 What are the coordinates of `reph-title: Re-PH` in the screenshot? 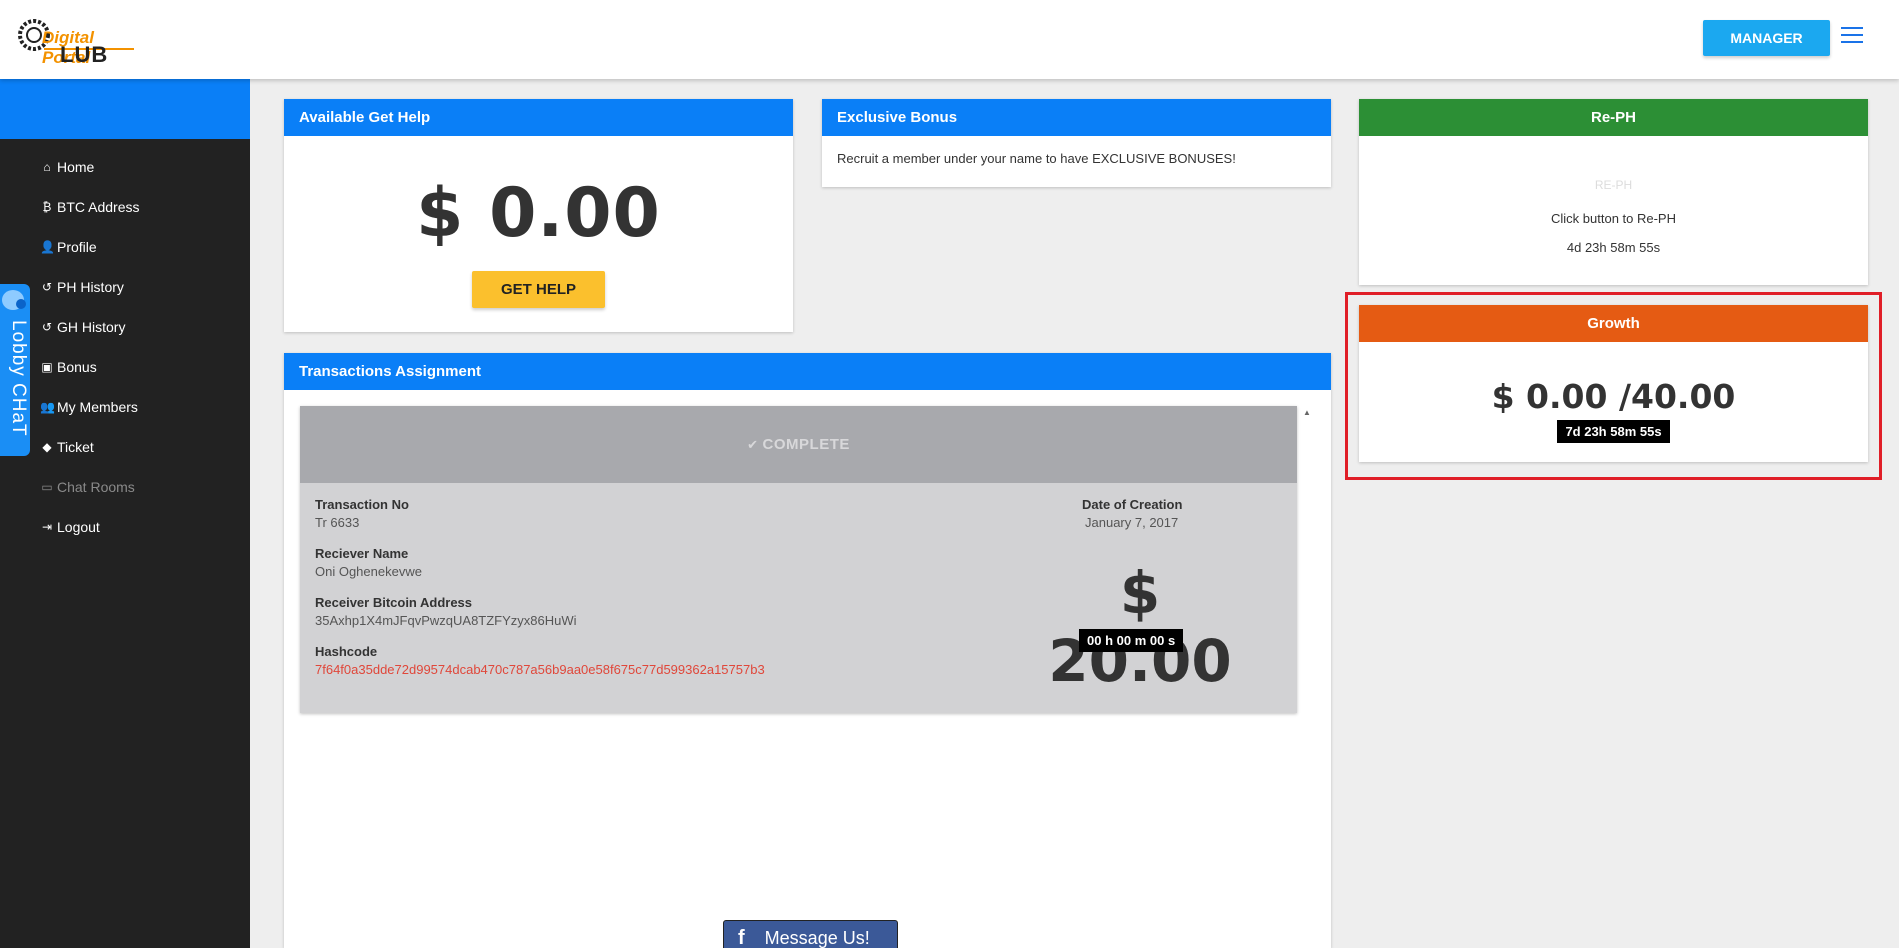 It's located at (1613, 117).